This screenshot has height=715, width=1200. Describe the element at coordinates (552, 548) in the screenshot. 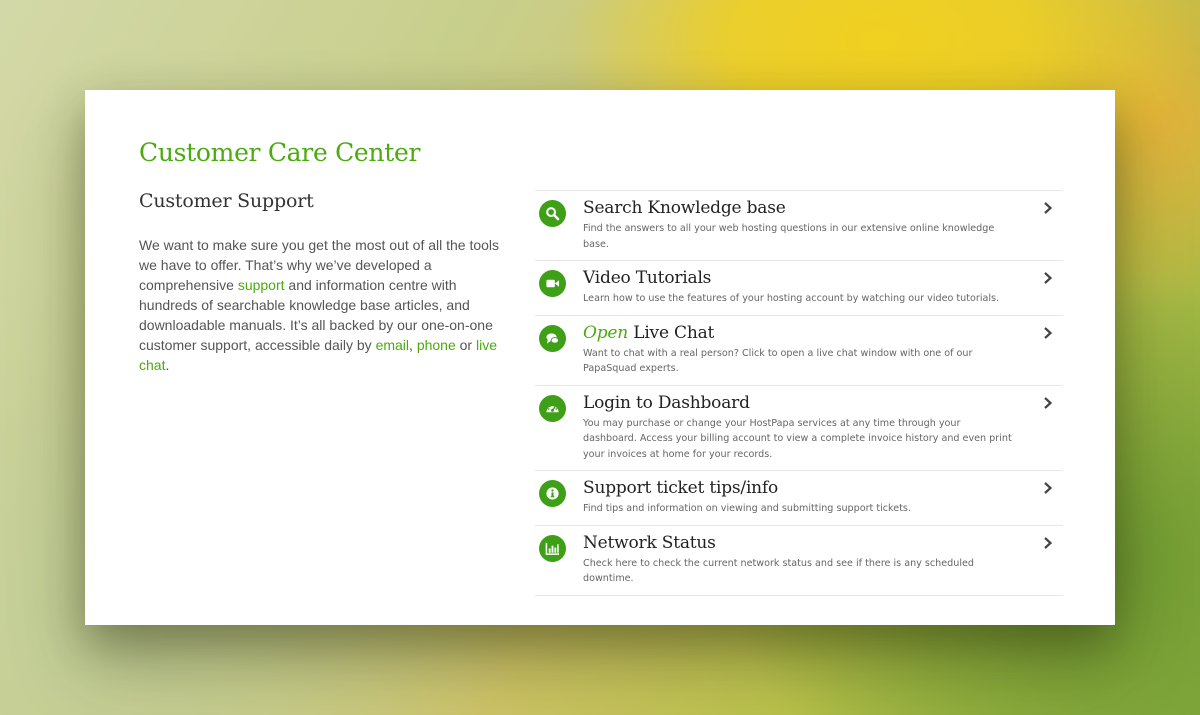

I see `bar-chart-icon` at that location.